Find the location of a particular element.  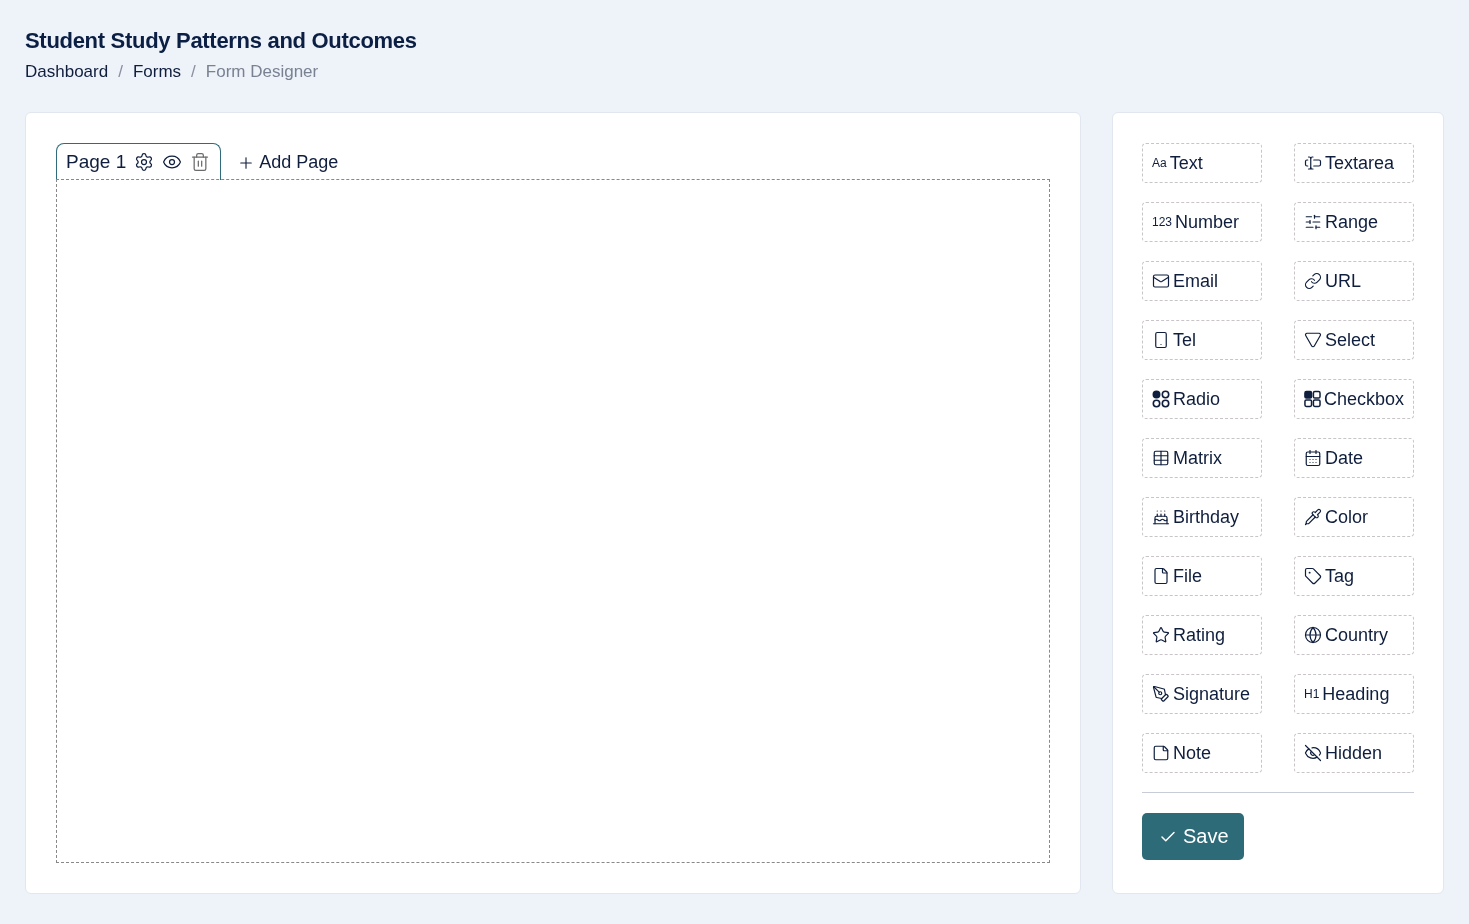

link-icon is located at coordinates (1313, 281).